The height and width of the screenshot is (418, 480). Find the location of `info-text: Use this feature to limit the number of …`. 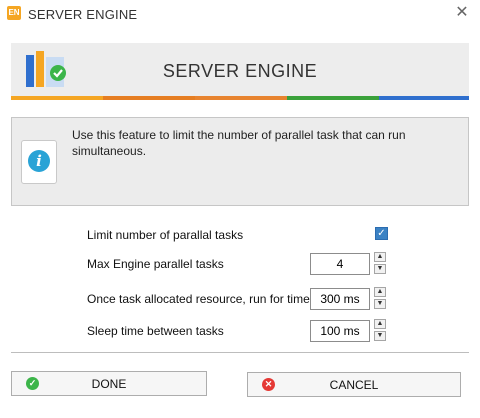

info-text: Use this feature to limit the number of … is located at coordinates (239, 143).